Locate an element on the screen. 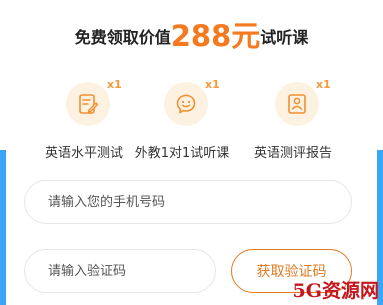 The height and width of the screenshot is (305, 383). report-person-icon is located at coordinates (297, 104).